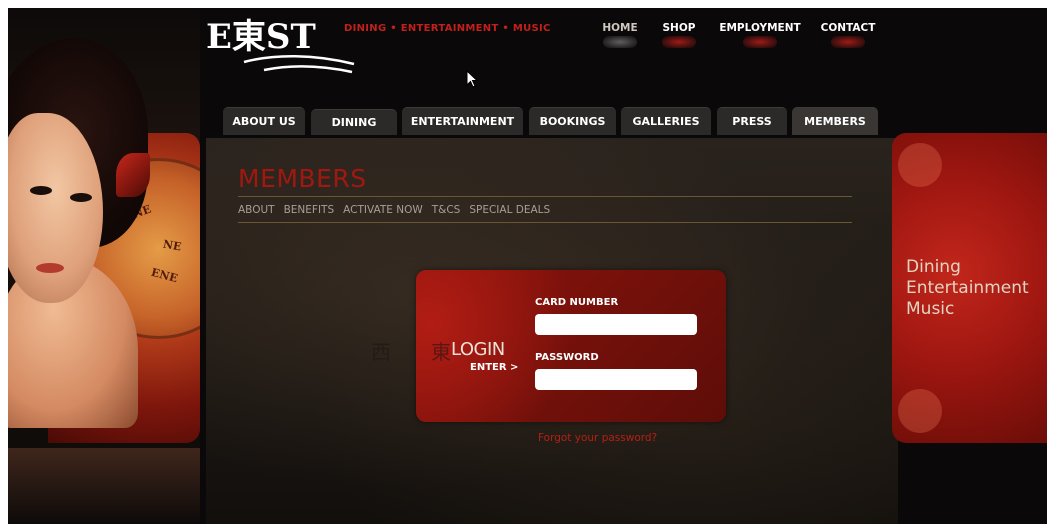 The width and height of the screenshot is (1049, 526). Describe the element at coordinates (848, 28) in the screenshot. I see `topnav-label: CONTACT` at that location.